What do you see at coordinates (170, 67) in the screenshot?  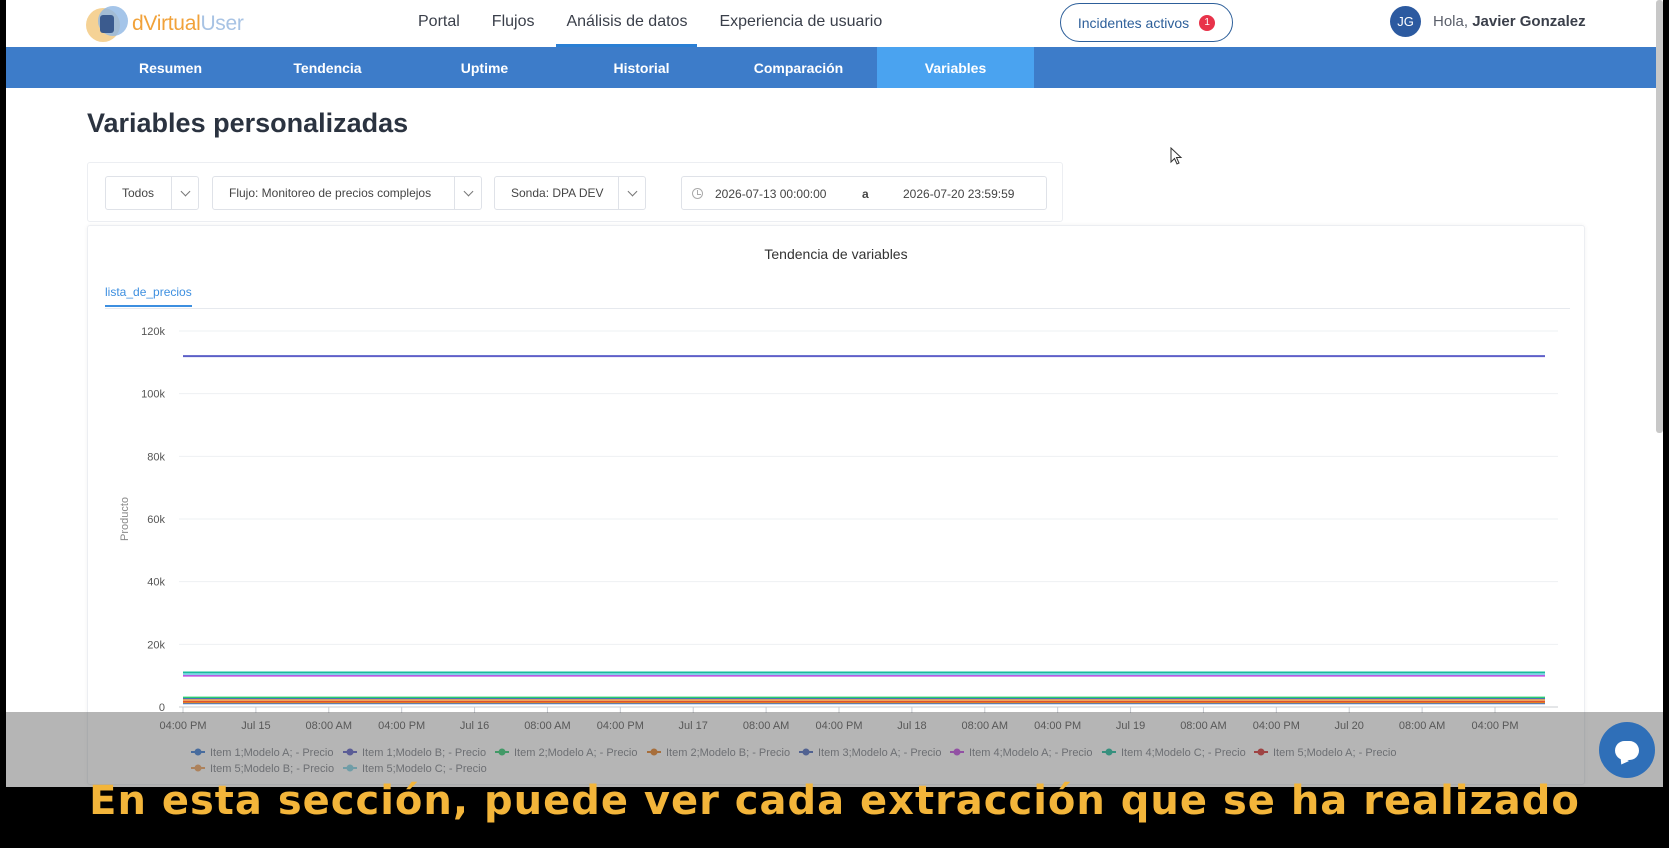 I see `tab-resumen: Resumen` at bounding box center [170, 67].